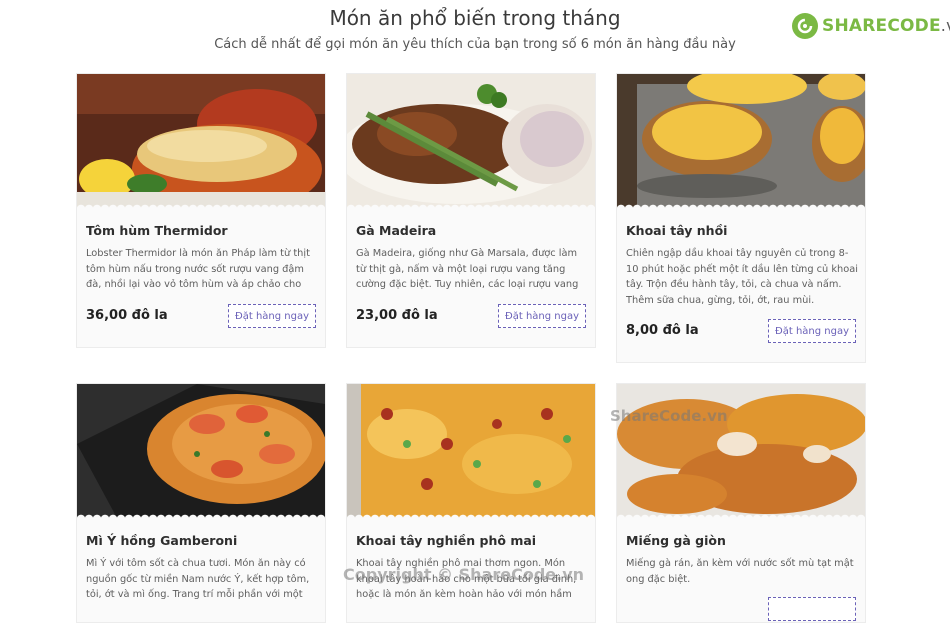 The image size is (950, 623). I want to click on sharecode-logo: SHARECODE.vn, so click(871, 26).